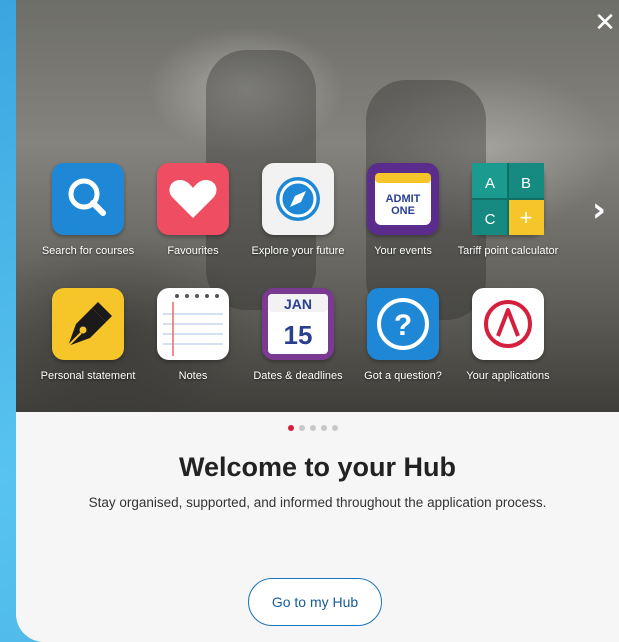 Image resolution: width=619 pixels, height=642 pixels. What do you see at coordinates (88, 199) in the screenshot?
I see `search-icon` at bounding box center [88, 199].